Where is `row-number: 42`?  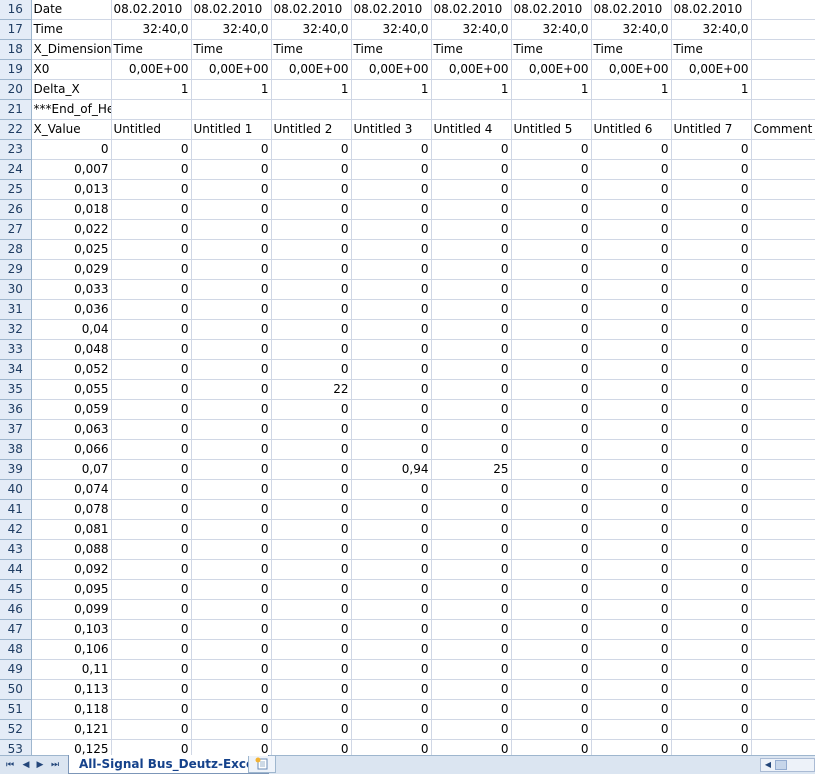 row-number: 42 is located at coordinates (16, 529).